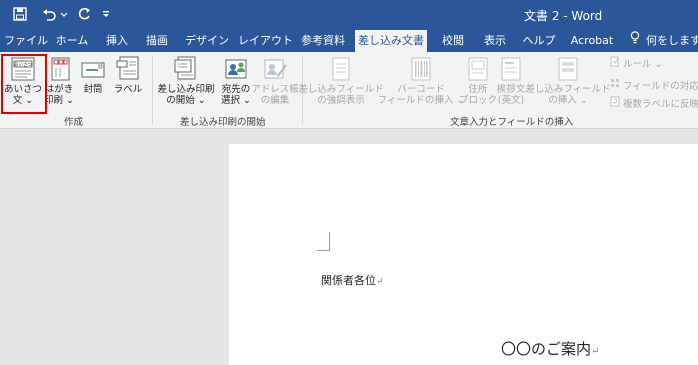 Image resolution: width=698 pixels, height=365 pixels. Describe the element at coordinates (348, 280) in the screenshot. I see `recipient-text: 関係者各位` at that location.